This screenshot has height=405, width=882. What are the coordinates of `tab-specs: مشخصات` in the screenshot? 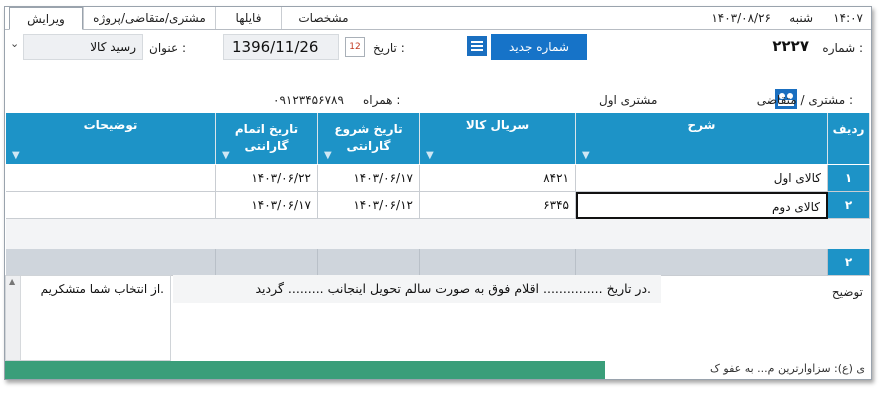 It's located at (323, 18).